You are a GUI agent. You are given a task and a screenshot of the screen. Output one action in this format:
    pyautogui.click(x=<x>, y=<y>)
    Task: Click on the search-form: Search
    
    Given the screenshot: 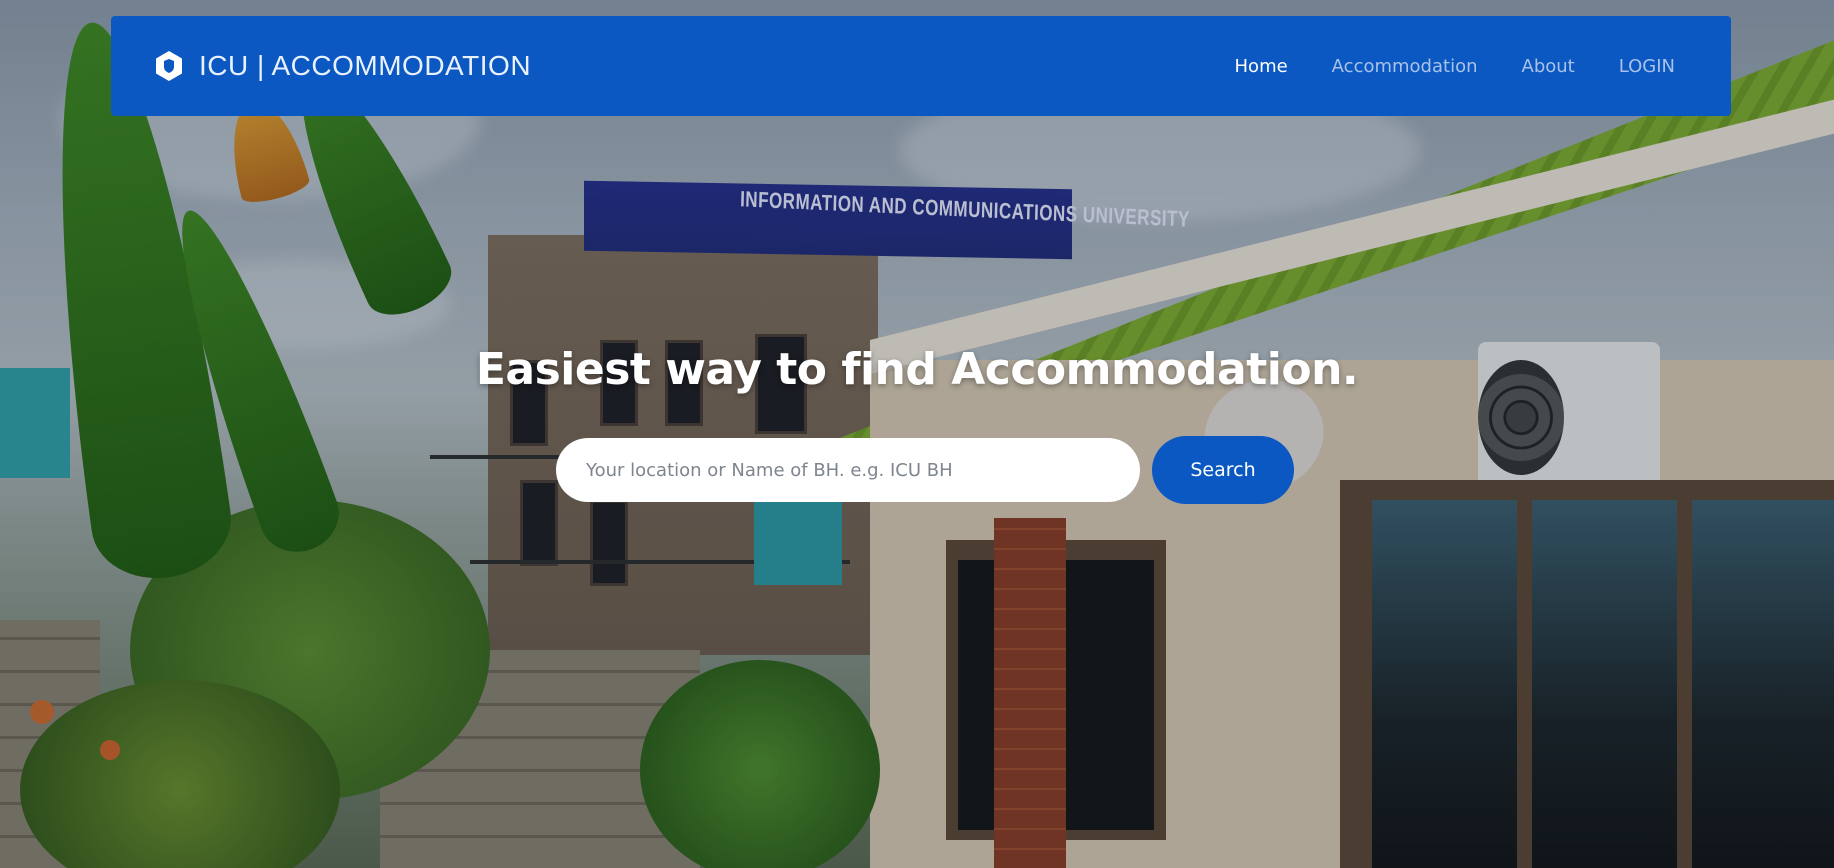 What is the action you would take?
    pyautogui.click(x=925, y=470)
    